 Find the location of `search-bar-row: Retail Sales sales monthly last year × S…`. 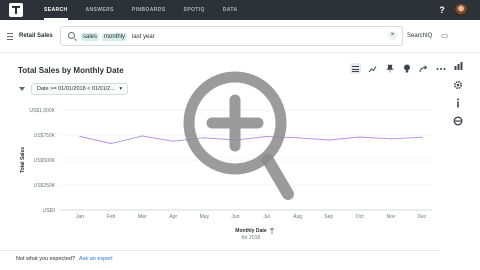

search-bar-row: Retail Sales sales monthly last year × S… is located at coordinates (240, 36).